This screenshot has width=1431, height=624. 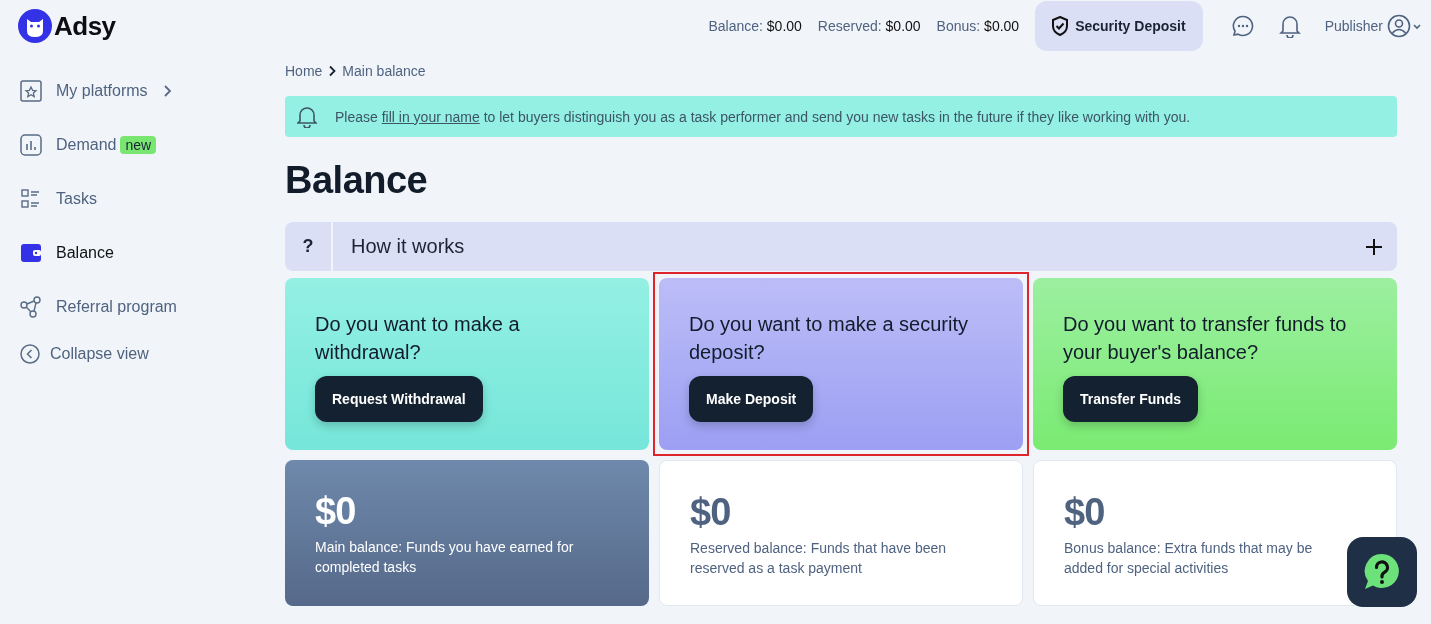 I want to click on question-bubble-icon, so click(x=1382, y=572).